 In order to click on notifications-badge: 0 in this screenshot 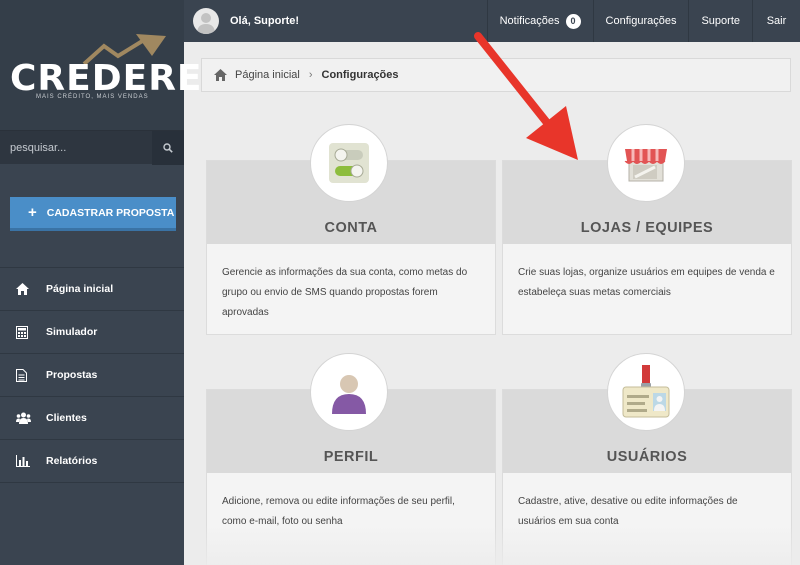, I will do `click(573, 21)`.